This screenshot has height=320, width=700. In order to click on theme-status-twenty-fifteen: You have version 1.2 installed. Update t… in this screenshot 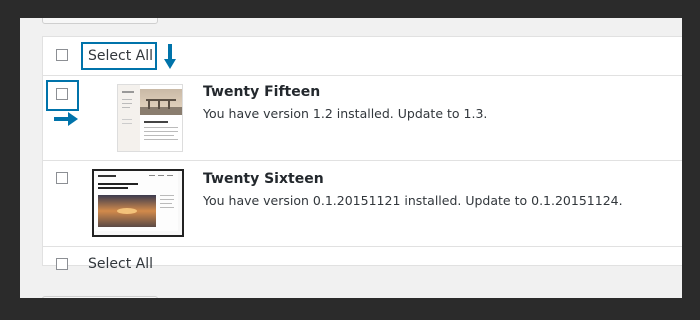, I will do `click(345, 113)`.